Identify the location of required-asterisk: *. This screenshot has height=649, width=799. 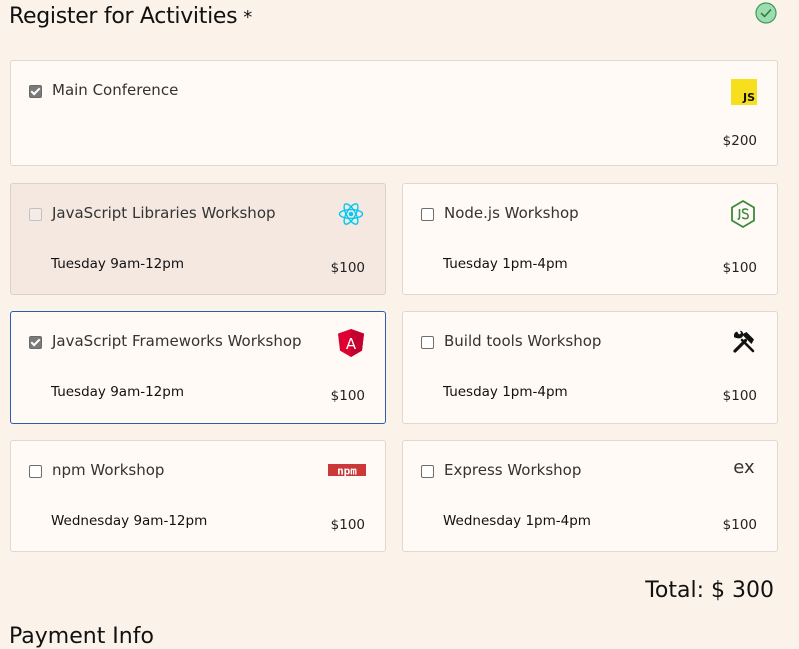
(247, 17).